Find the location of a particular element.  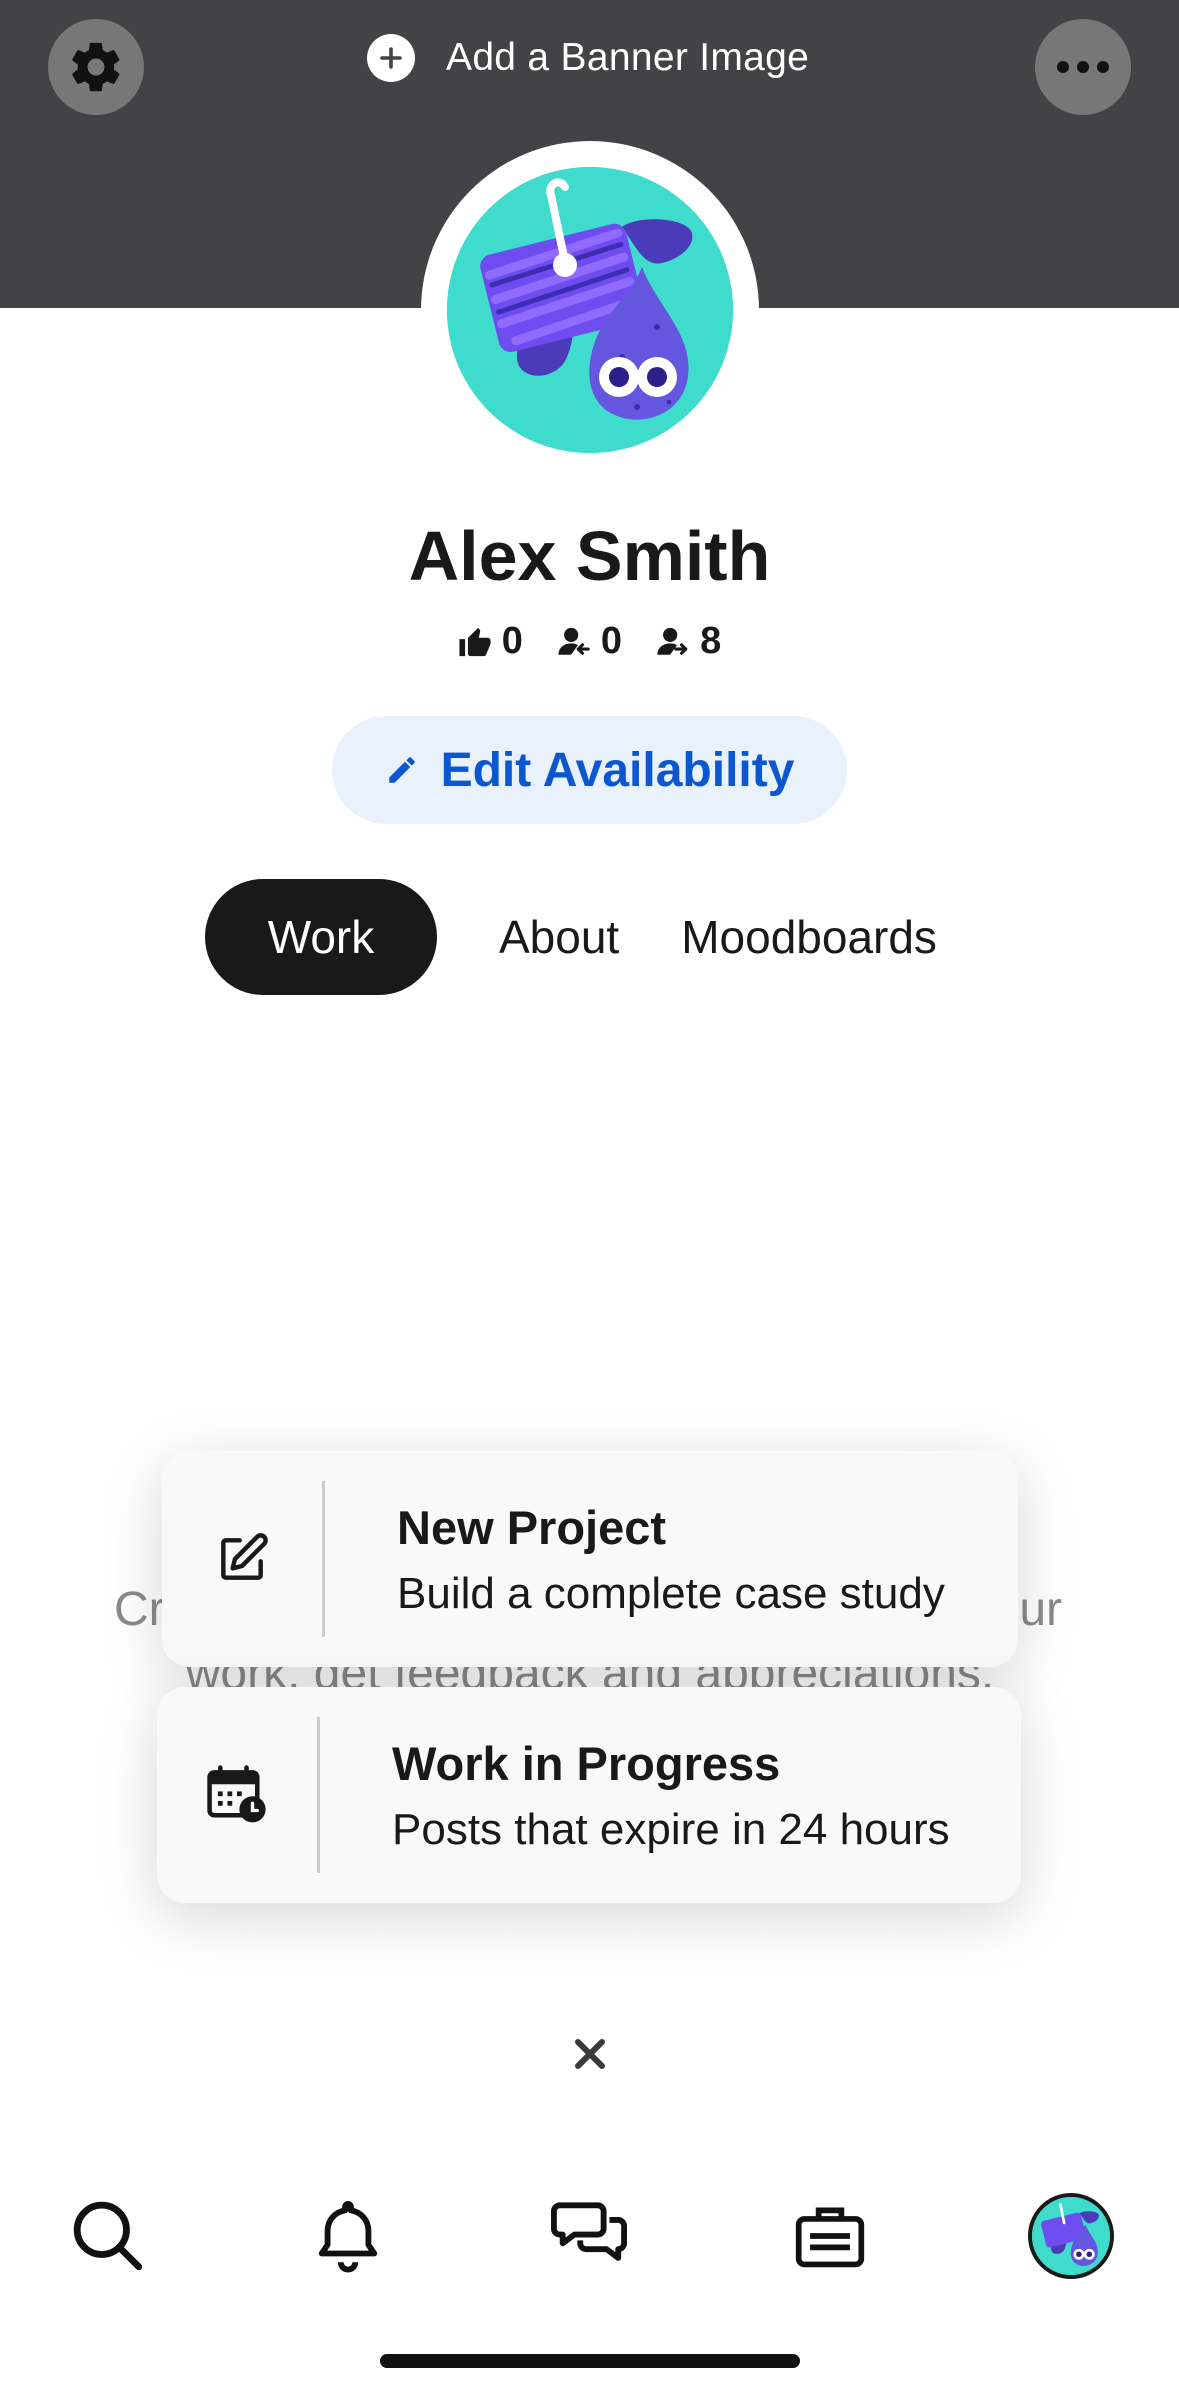

nav-messages is located at coordinates (589, 2236).